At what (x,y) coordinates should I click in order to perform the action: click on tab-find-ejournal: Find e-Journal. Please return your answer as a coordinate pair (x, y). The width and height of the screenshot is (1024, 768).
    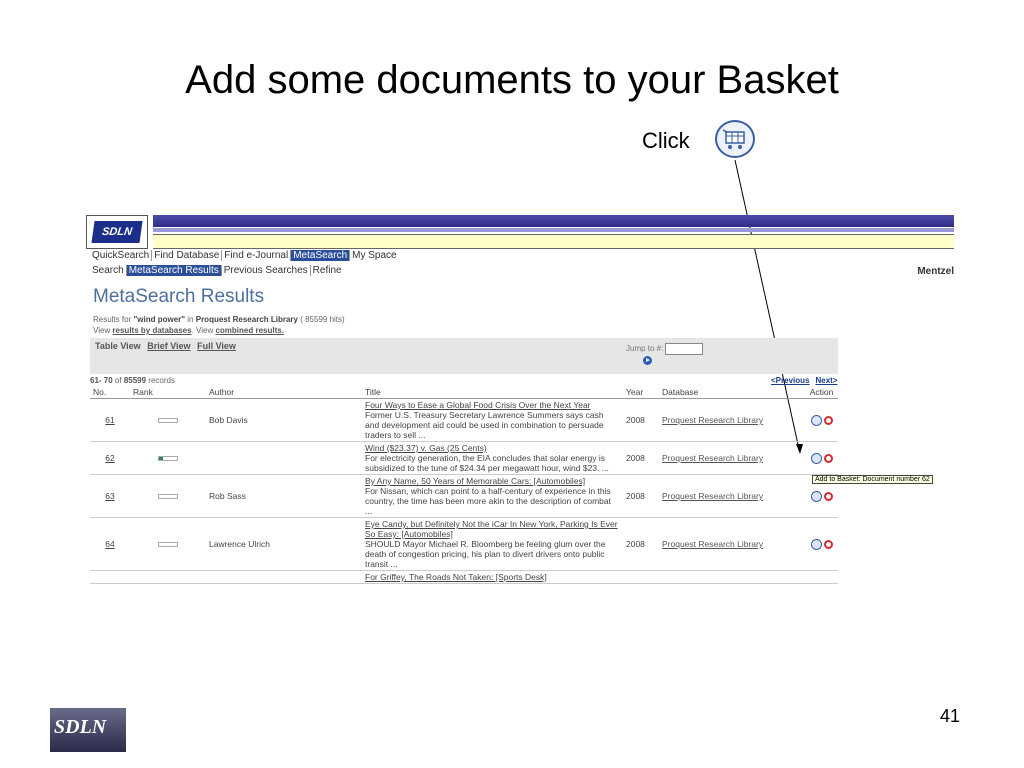
    Looking at the image, I should click on (257, 255).